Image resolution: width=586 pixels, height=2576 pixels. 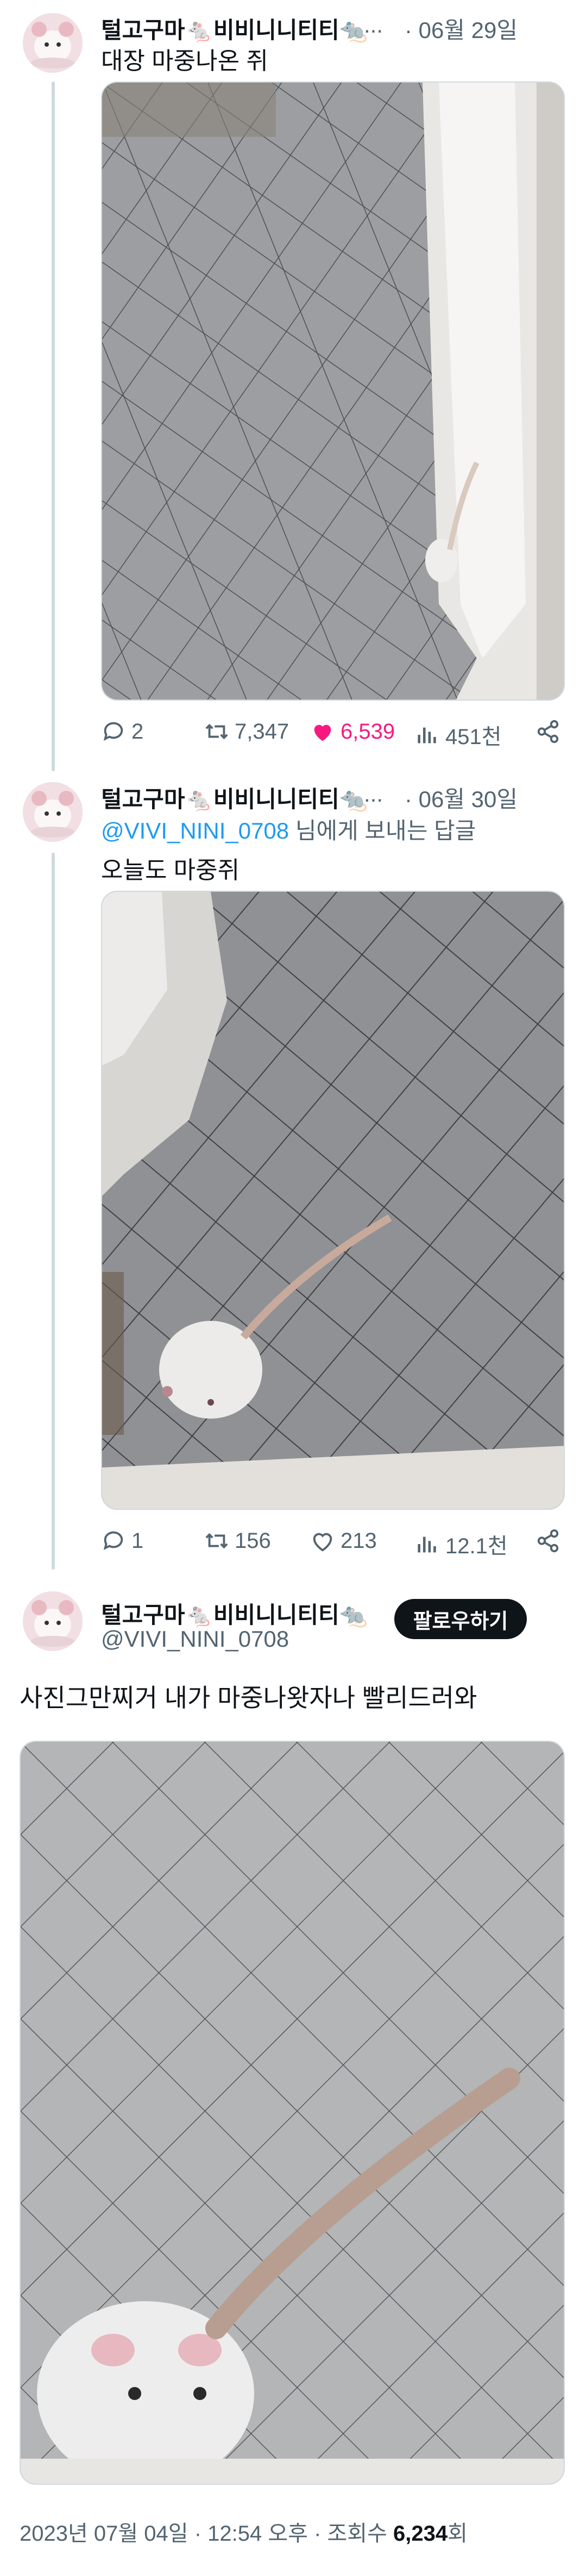 I want to click on tweet-text: 오늘도 마중쥐, so click(x=170, y=870).